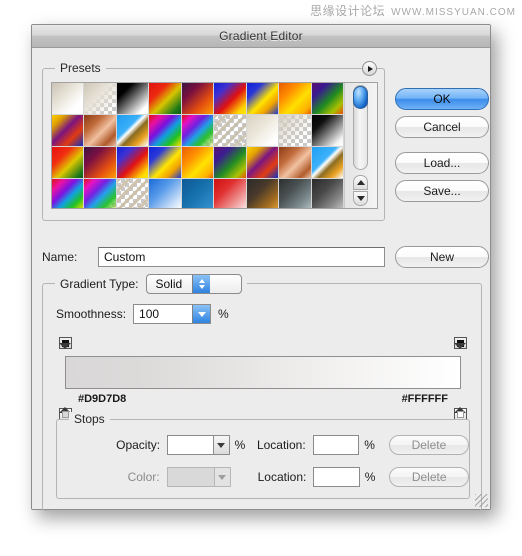 This screenshot has width=522, height=556. Describe the element at coordinates (230, 193) in the screenshot. I see `preset-swatch-red-fade` at that location.